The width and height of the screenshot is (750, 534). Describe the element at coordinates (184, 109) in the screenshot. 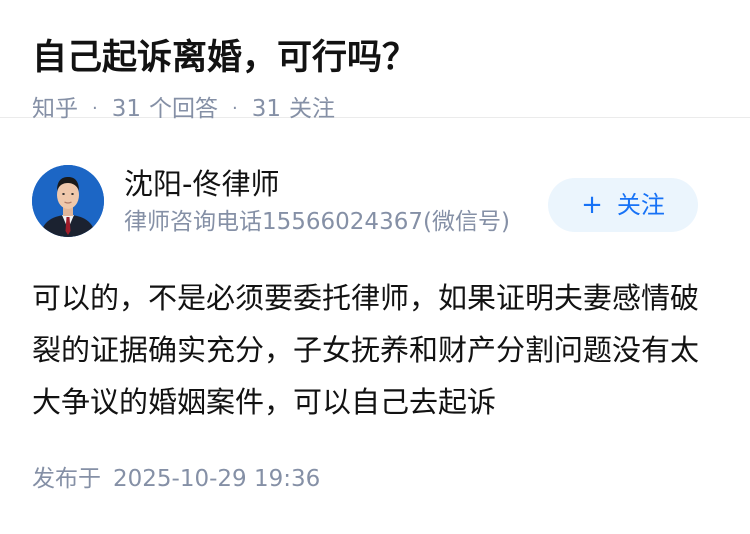

I see `answer-count-label: 个回答` at that location.